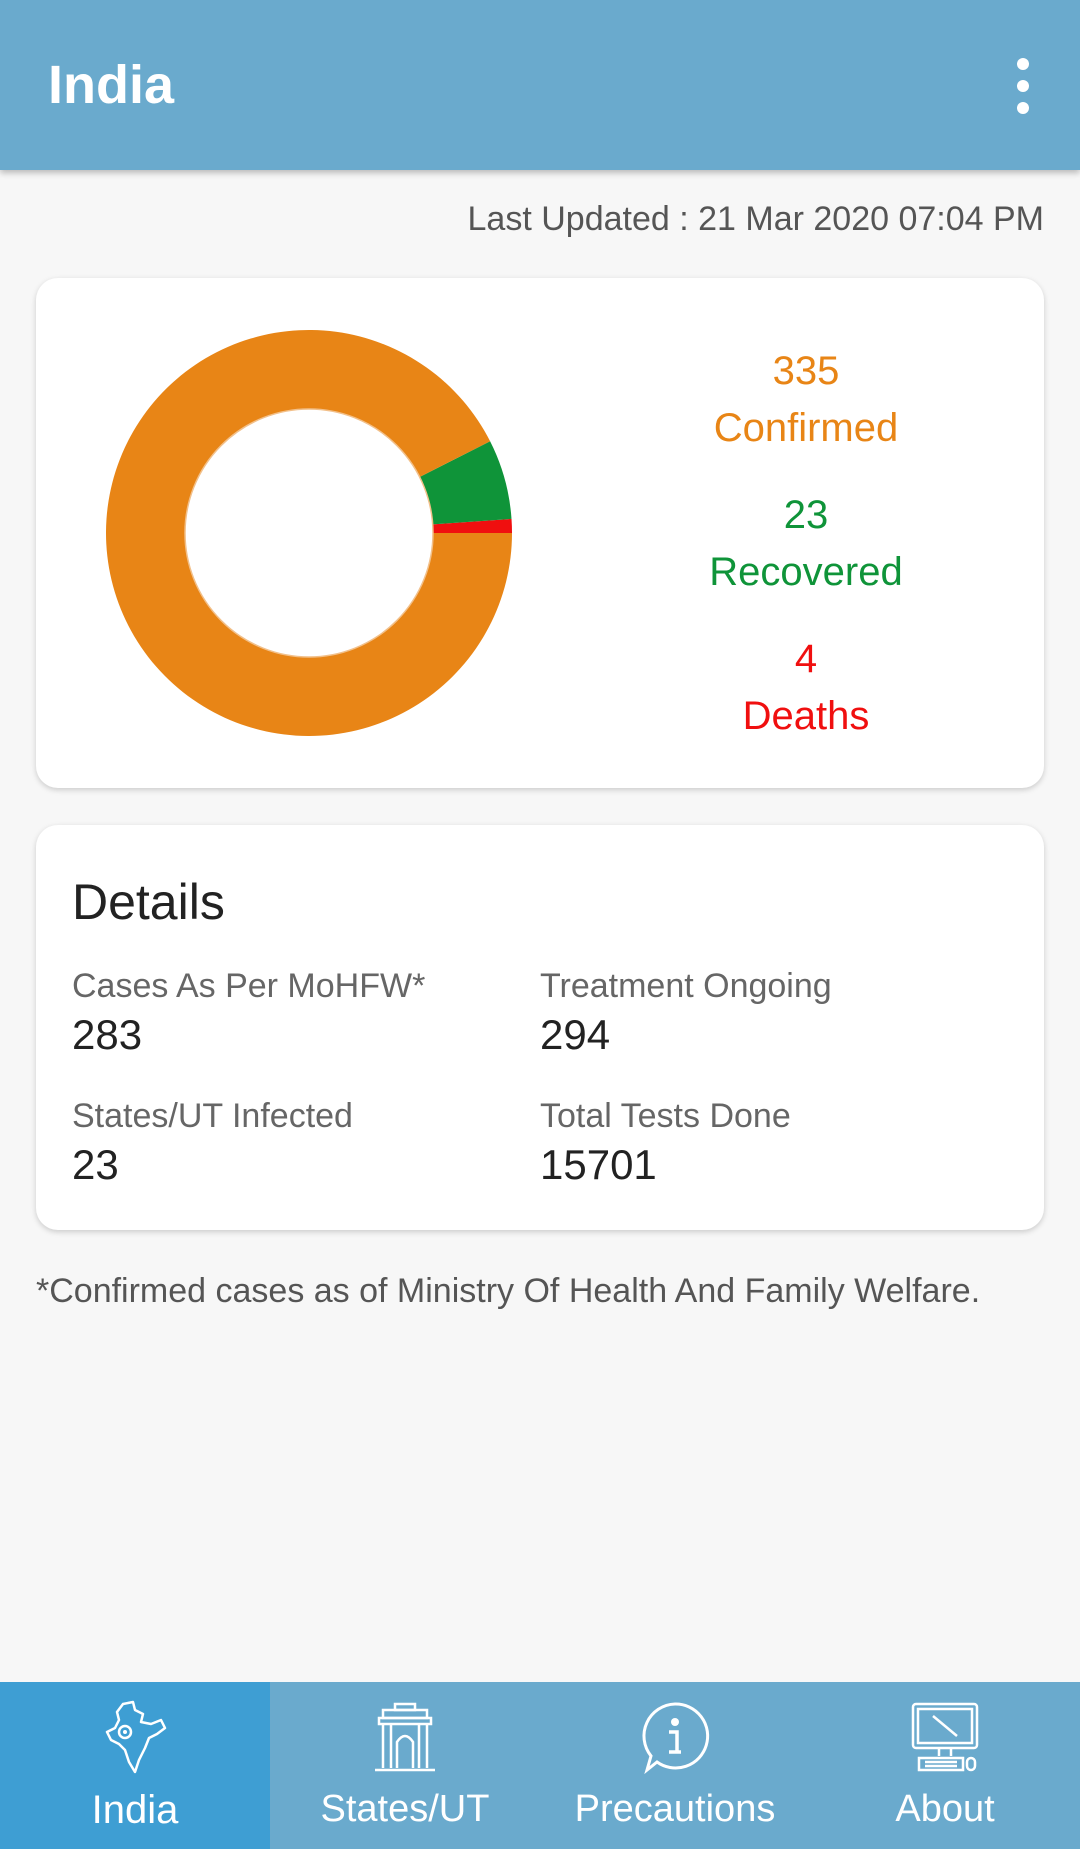  I want to click on computer-icon, so click(945, 1737).